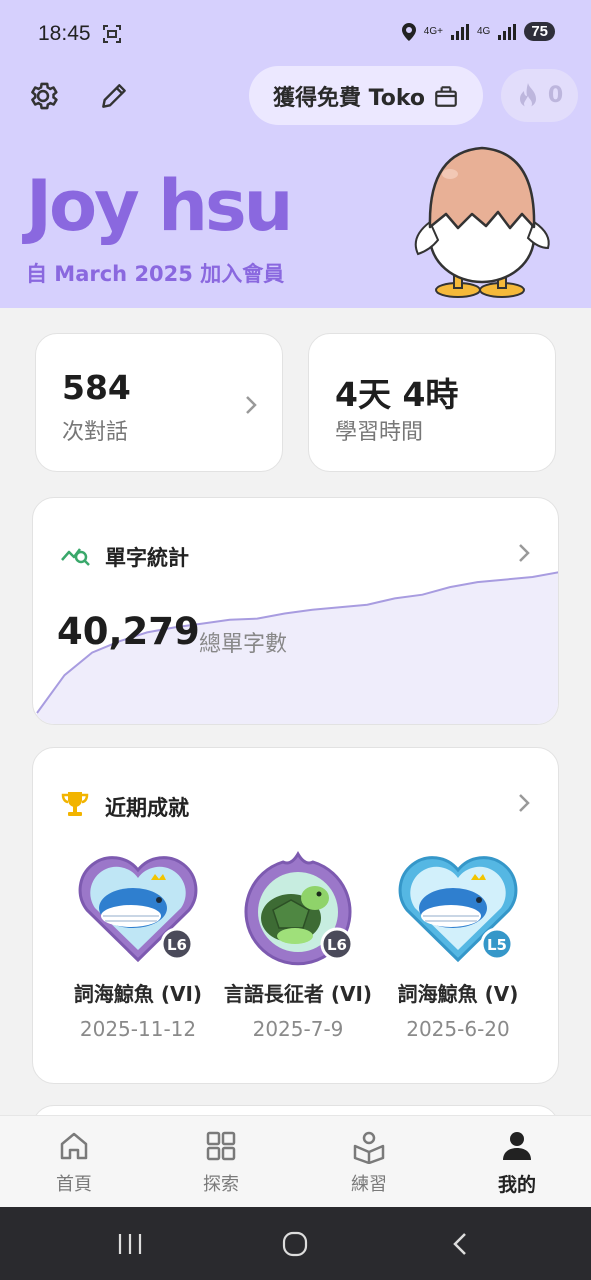 The height and width of the screenshot is (1280, 591). What do you see at coordinates (348, 98) in the screenshot?
I see `toko-label: 獲得免費 Toko` at bounding box center [348, 98].